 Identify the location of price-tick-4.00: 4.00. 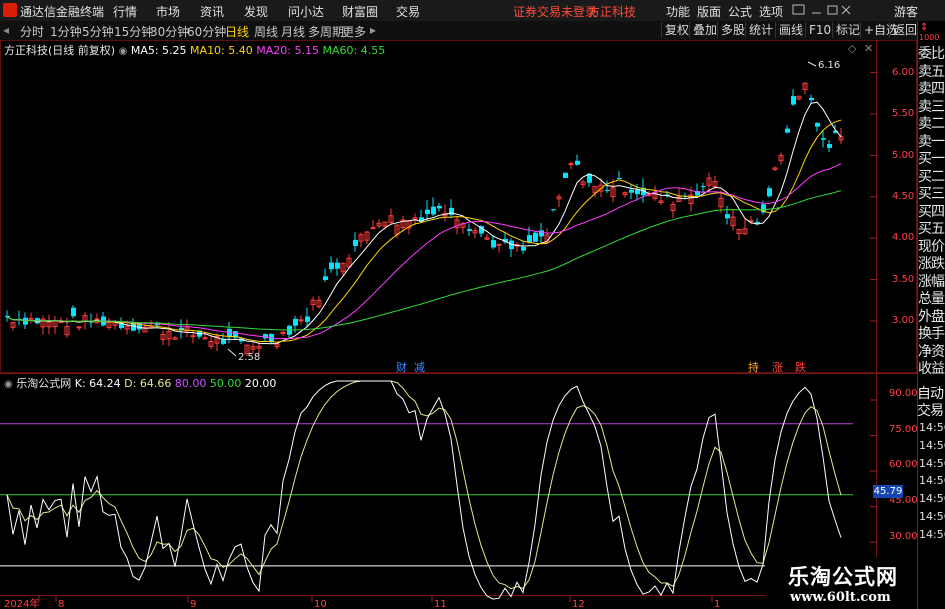
(903, 237).